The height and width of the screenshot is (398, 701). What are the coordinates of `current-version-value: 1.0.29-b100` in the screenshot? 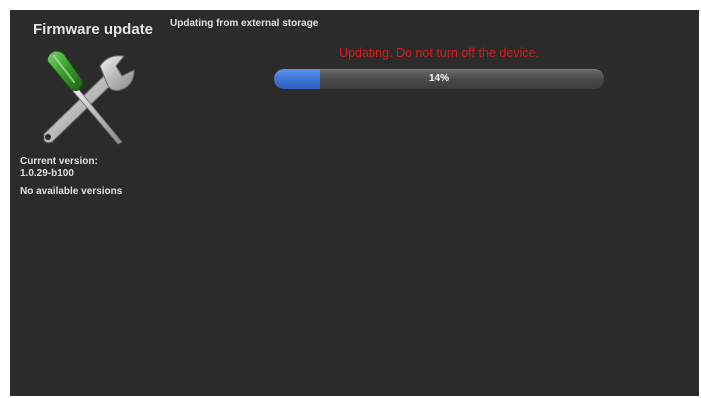 It's located at (47, 173).